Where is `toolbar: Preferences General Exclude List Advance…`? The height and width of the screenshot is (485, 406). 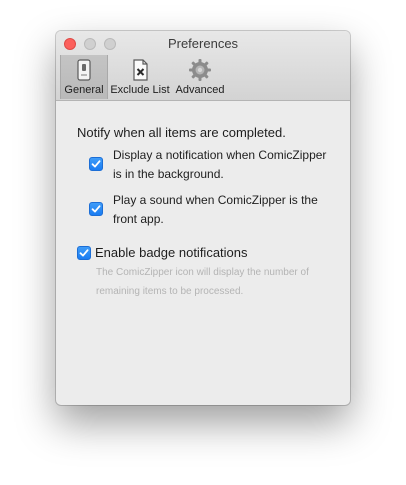
toolbar: Preferences General Exclude List Advance… is located at coordinates (203, 66).